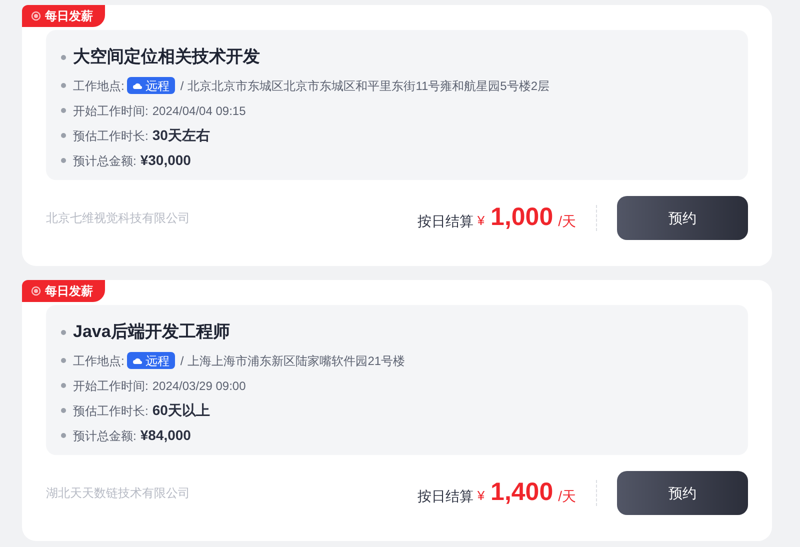 This screenshot has height=547, width=800. Describe the element at coordinates (151, 332) in the screenshot. I see `job-title: Java后端开发工程师` at that location.